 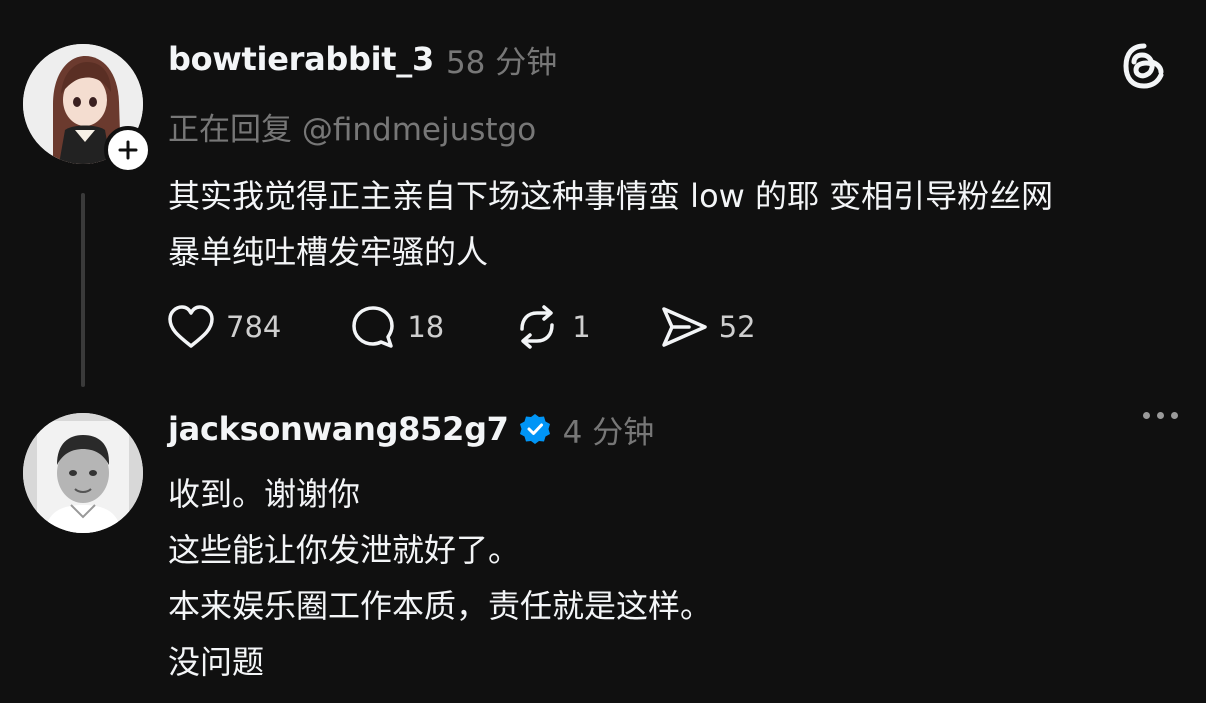 I want to click on post-body-line: 这些能让你发泄就好了。, so click(x=344, y=550).